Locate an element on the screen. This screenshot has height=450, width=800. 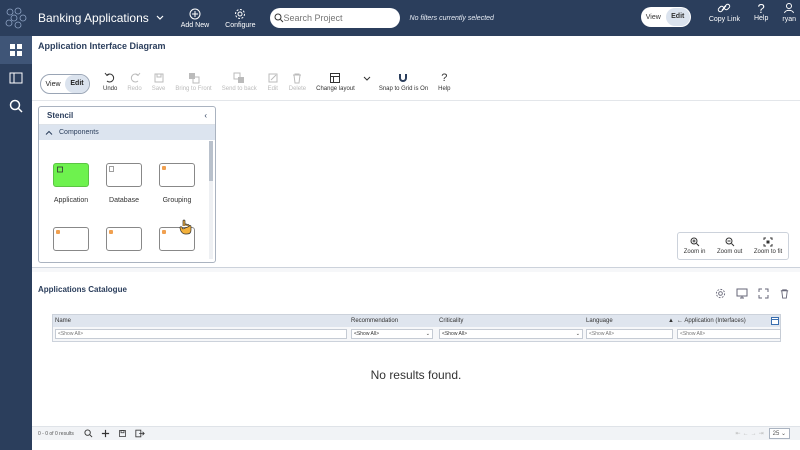
catalogue-actions is located at coordinates (752, 293).